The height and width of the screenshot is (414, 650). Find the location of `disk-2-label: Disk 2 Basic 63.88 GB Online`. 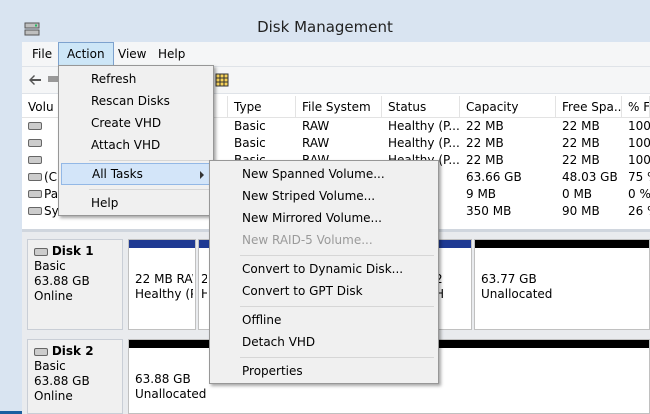

disk-2-label: Disk 2 Basic 63.88 GB Online is located at coordinates (75, 376).